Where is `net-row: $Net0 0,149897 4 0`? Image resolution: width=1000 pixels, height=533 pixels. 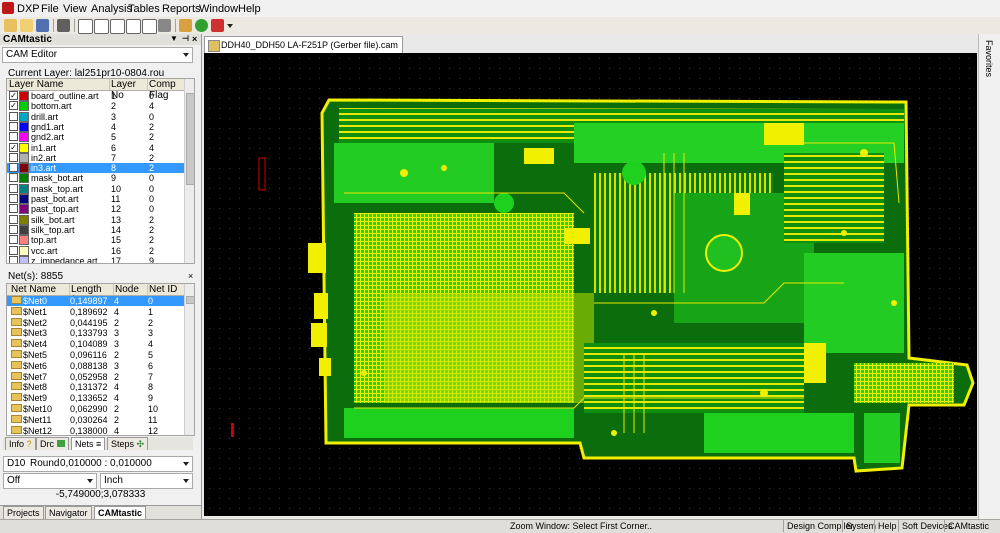 net-row: $Net0 0,149897 4 0 is located at coordinates (95, 301).